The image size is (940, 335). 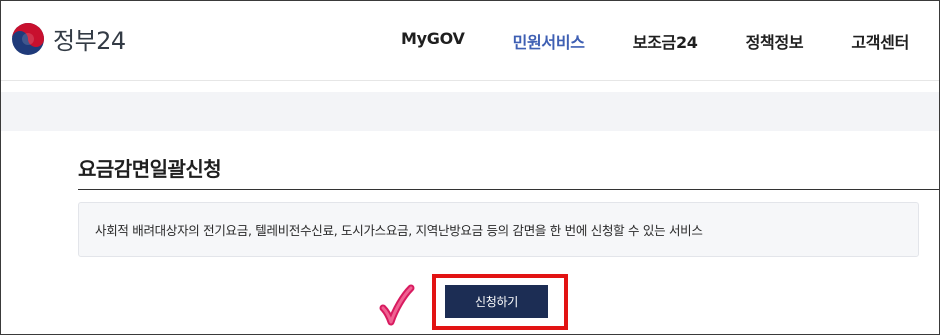 I want to click on sub-header-bar, so click(x=470, y=111).